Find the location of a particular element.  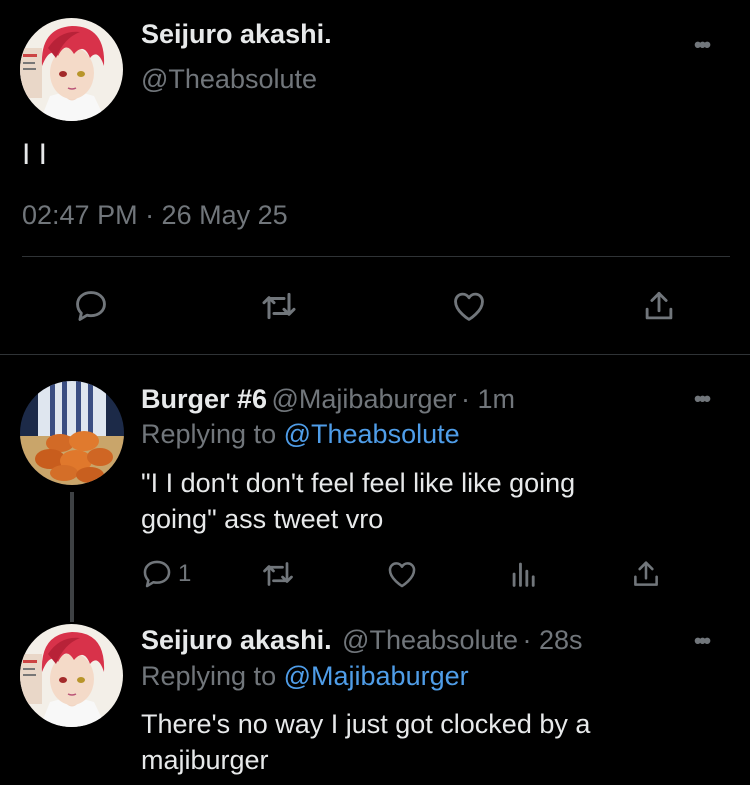

tweet-text-line: majiburger is located at coordinates (205, 760).